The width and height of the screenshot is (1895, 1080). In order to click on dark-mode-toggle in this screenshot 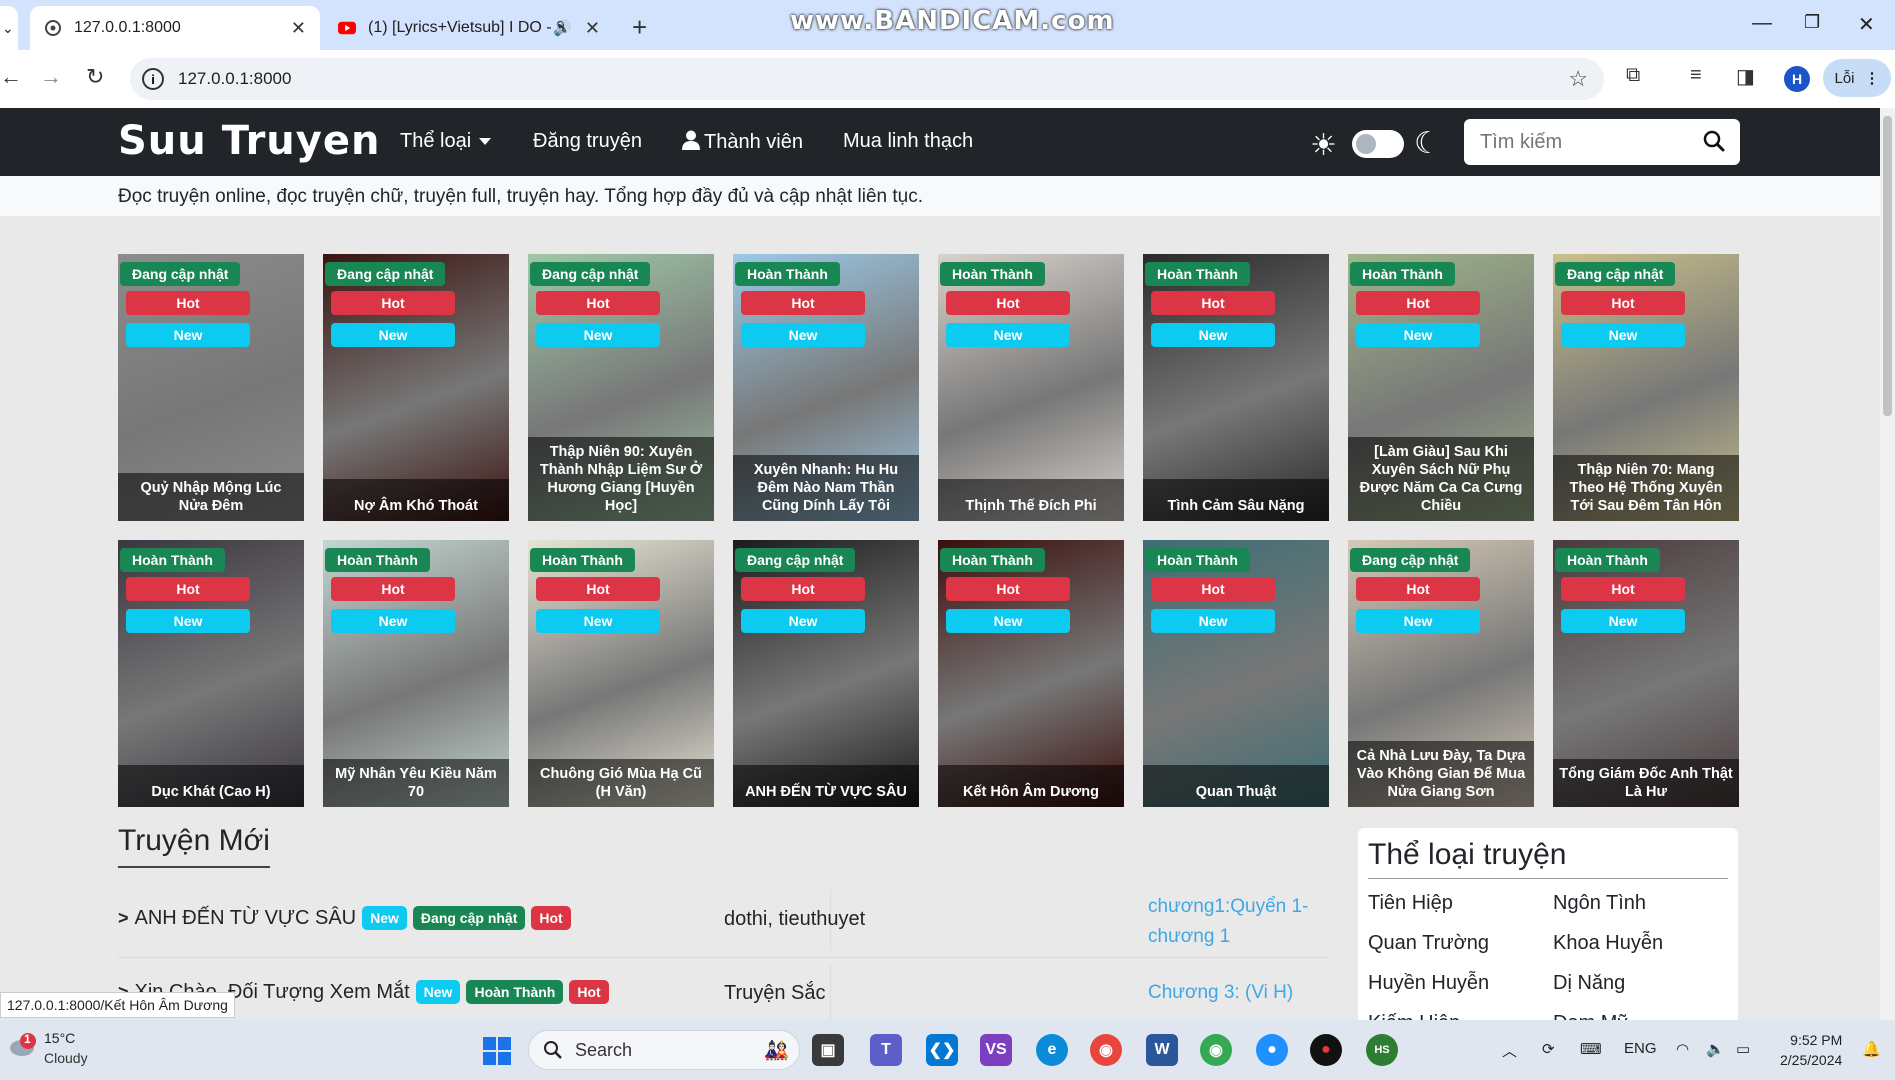, I will do `click(1378, 144)`.